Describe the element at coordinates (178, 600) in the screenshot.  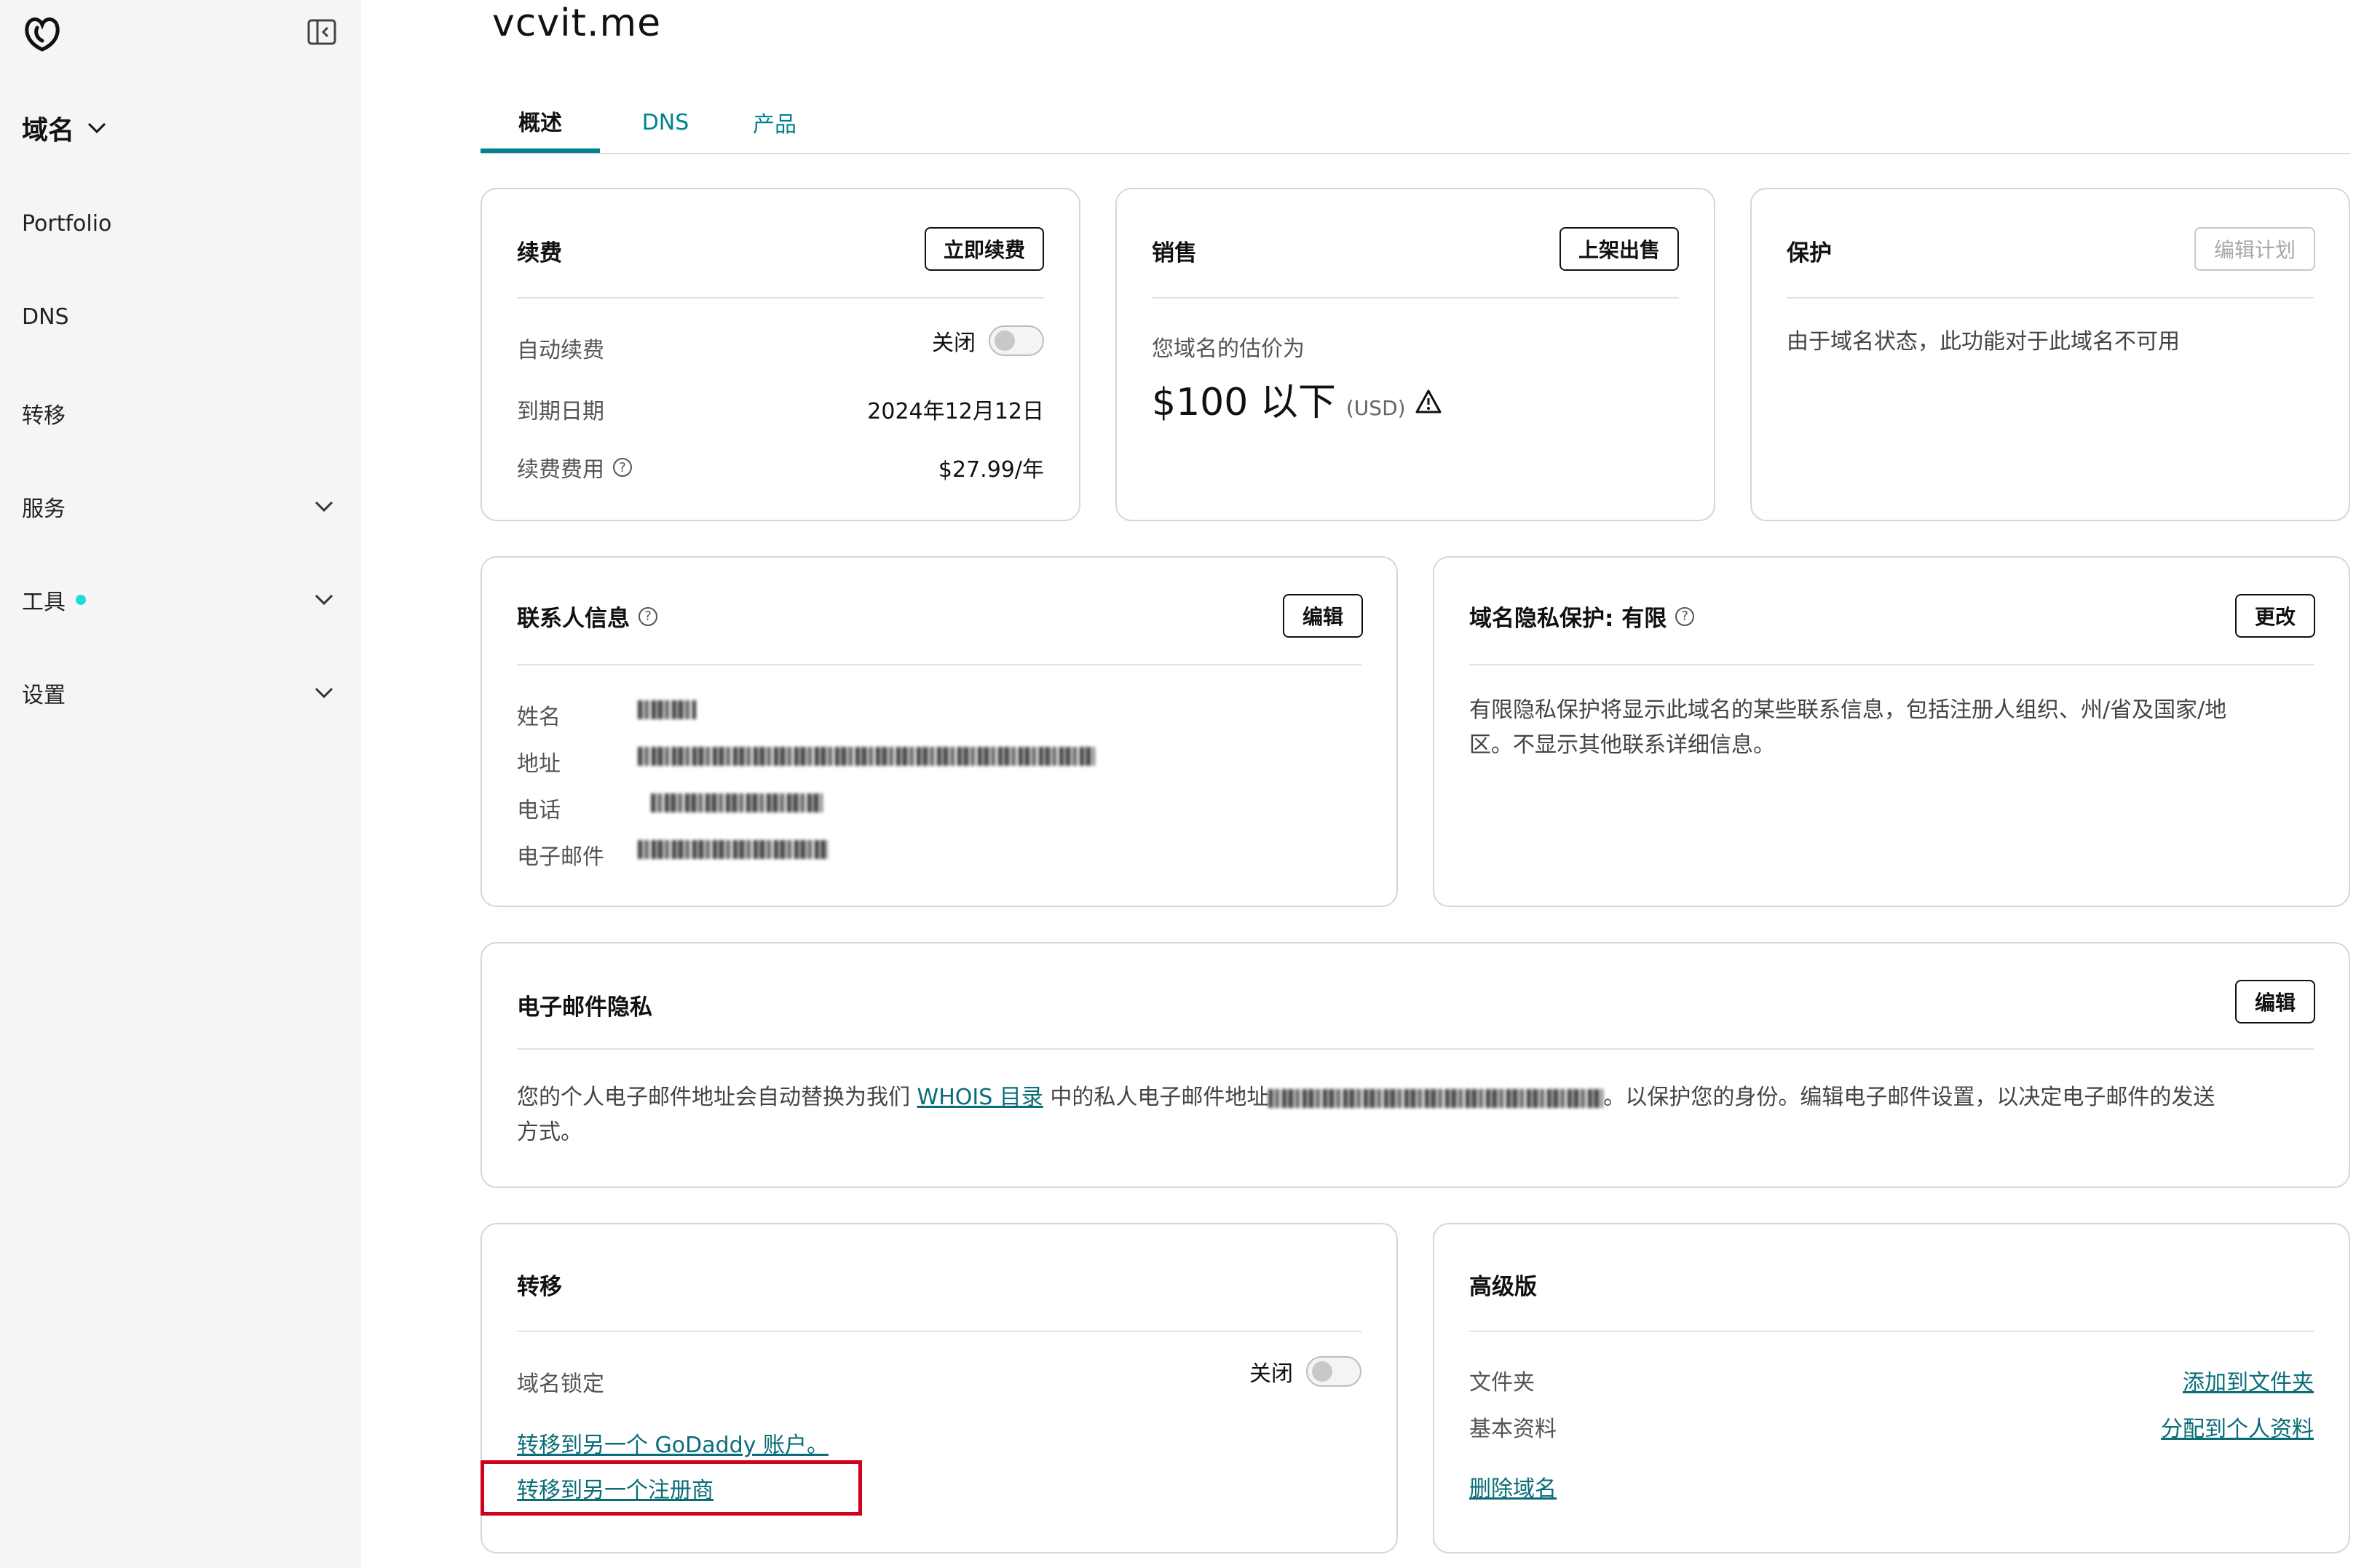
I see `sidebar-item-tools: 工具` at that location.